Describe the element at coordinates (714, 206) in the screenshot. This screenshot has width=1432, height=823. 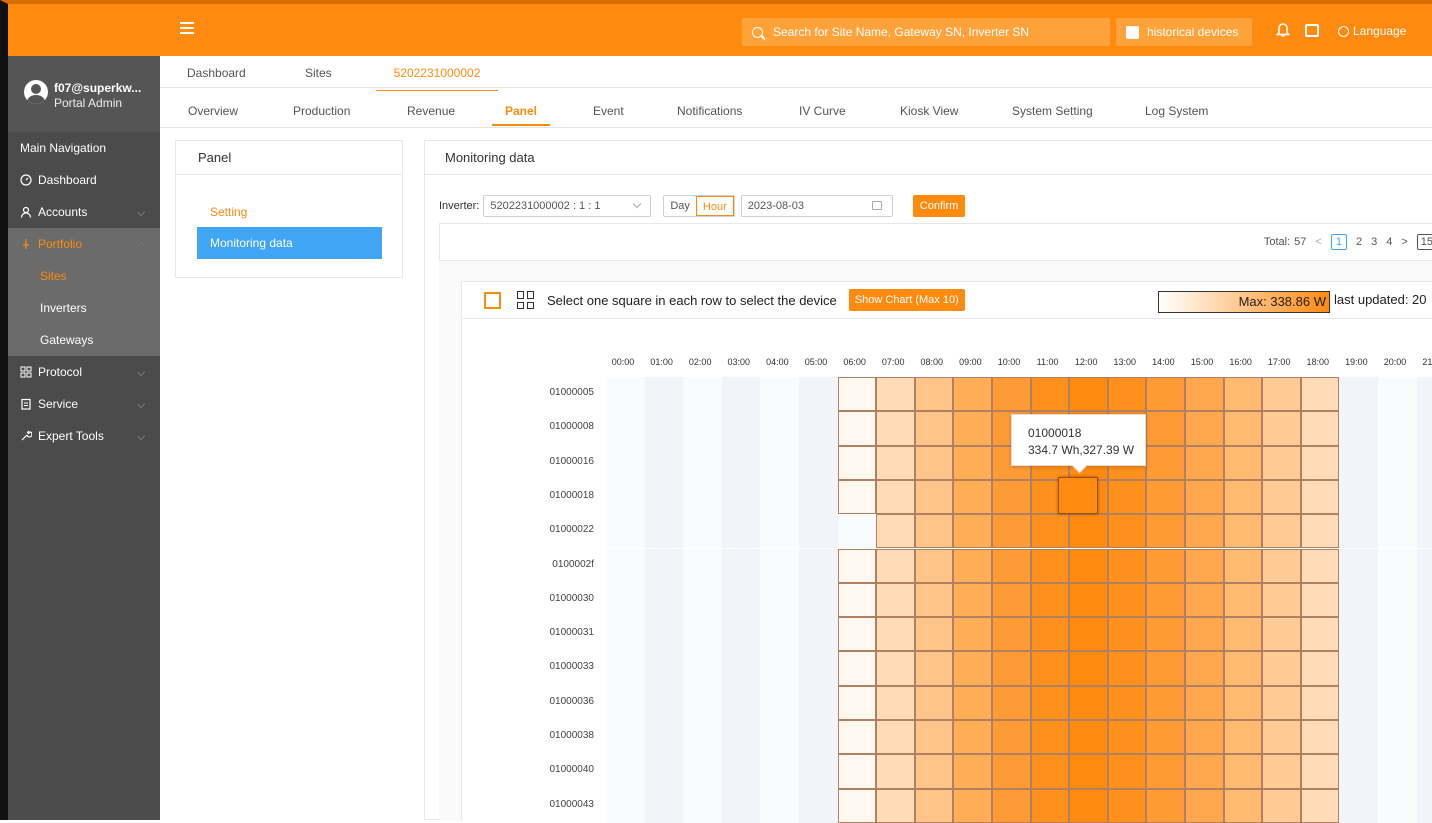
I see `hour-button: Hour` at that location.